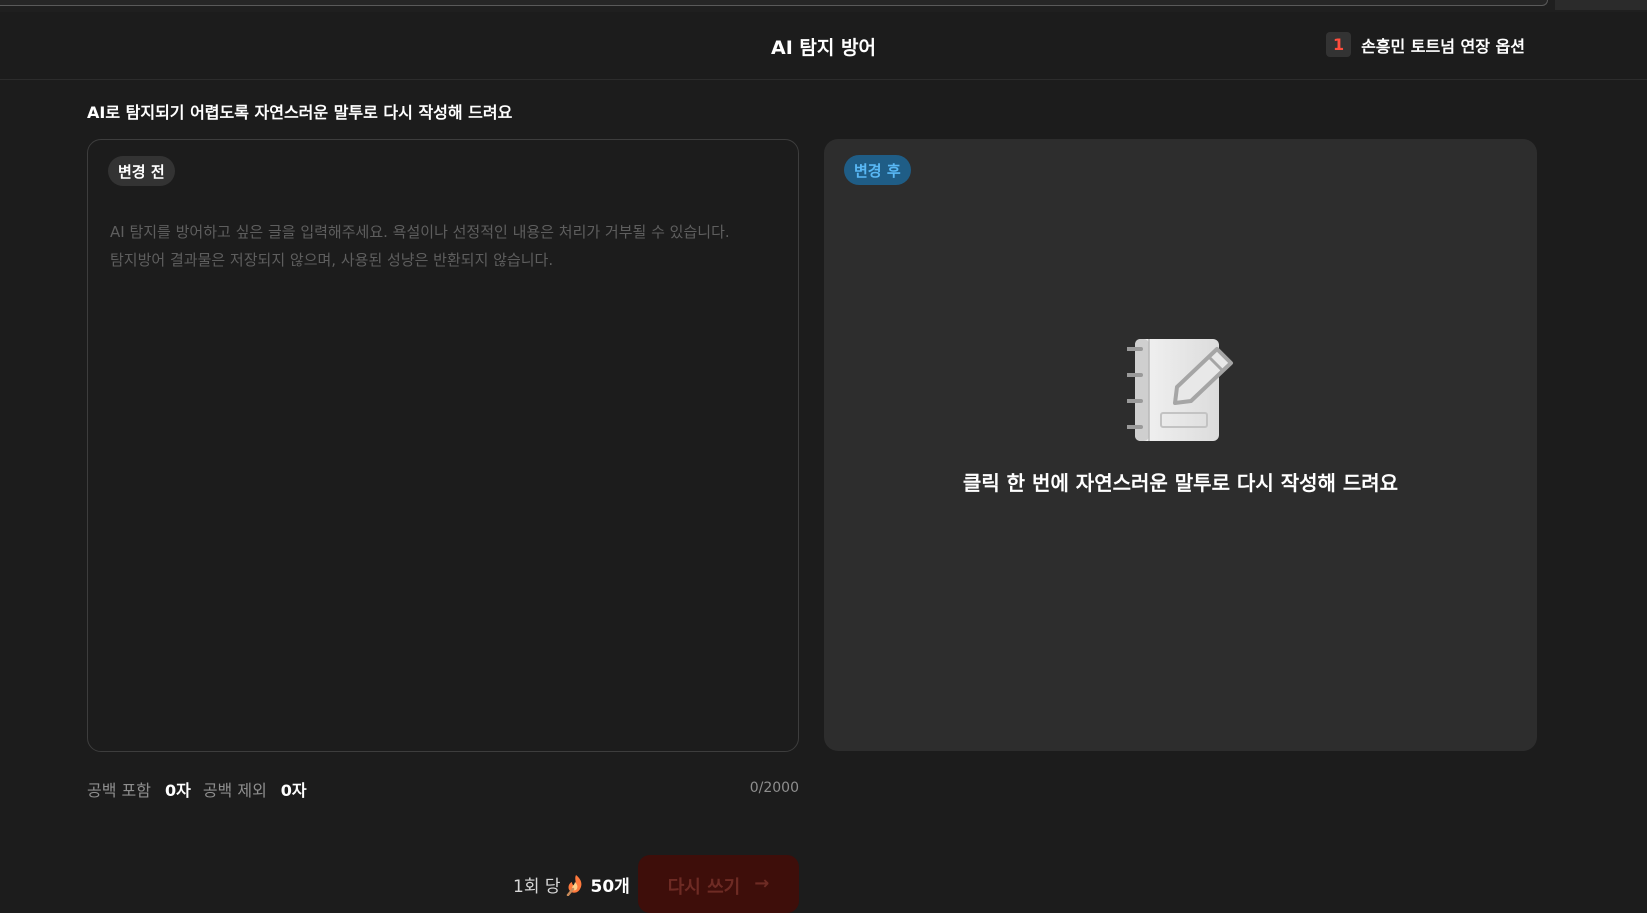  Describe the element at coordinates (300, 112) in the screenshot. I see `page-subtitle: AI로 탐지되기 어렵도록 자연스러운 말투로 다시 작성해 드려요` at that location.